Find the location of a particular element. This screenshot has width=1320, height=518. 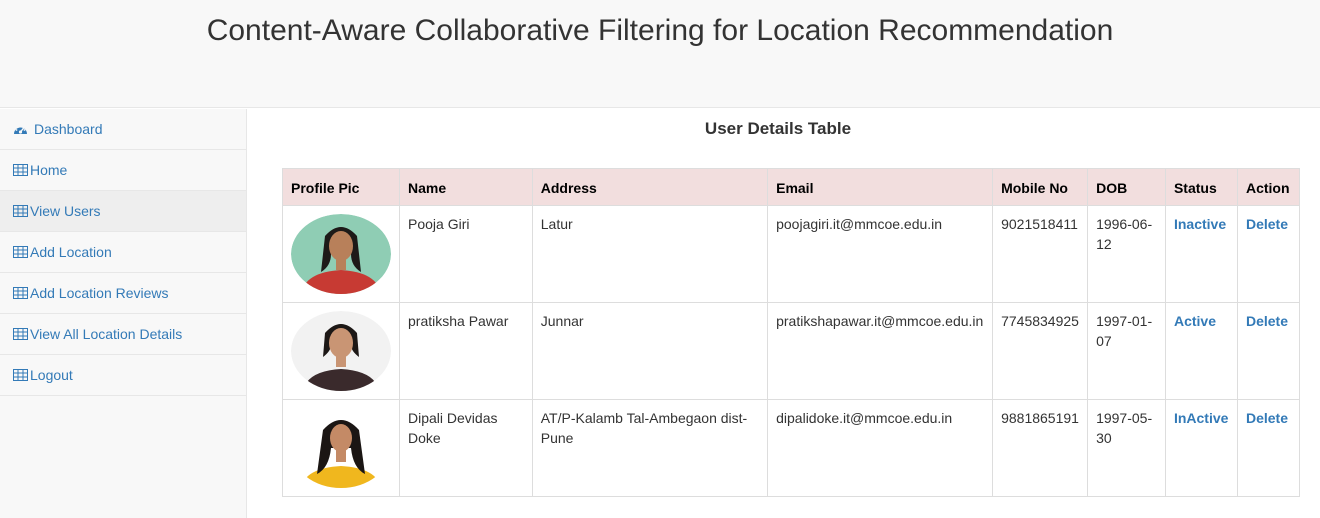

dob-cell: 1996-06-12 is located at coordinates (1126, 254).